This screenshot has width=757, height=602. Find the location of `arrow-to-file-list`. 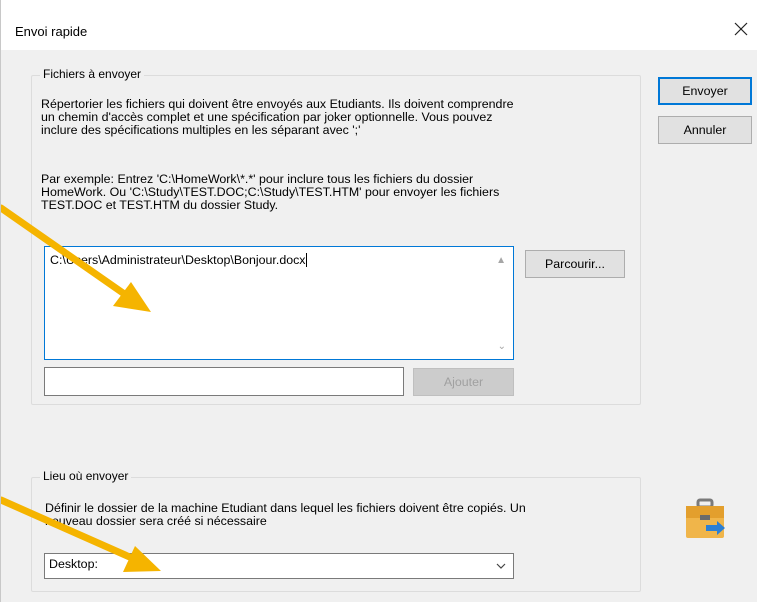

arrow-to-file-list is located at coordinates (76, 258).